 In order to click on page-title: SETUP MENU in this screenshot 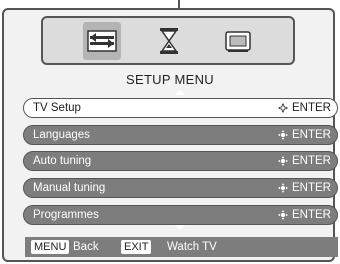, I will do `click(170, 79)`.